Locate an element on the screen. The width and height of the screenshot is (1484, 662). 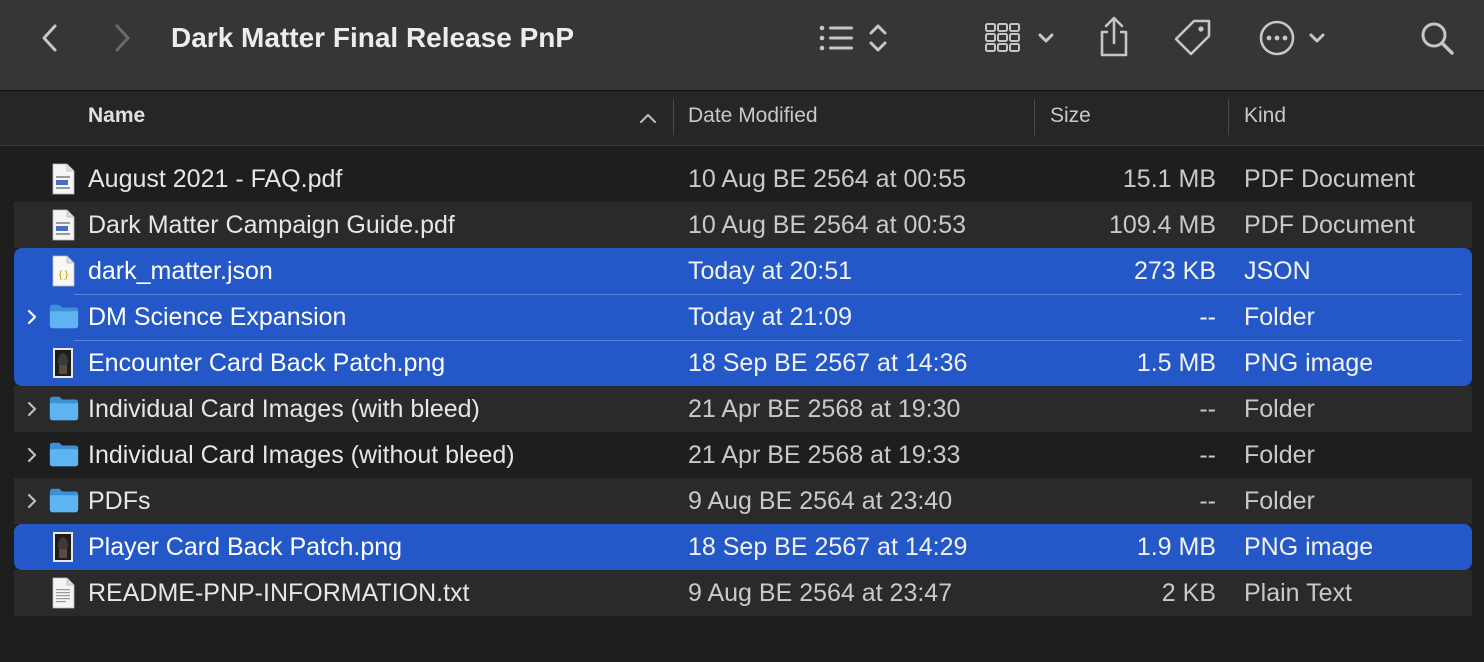
file-name: Player Card Back Patch.png is located at coordinates (245, 547).